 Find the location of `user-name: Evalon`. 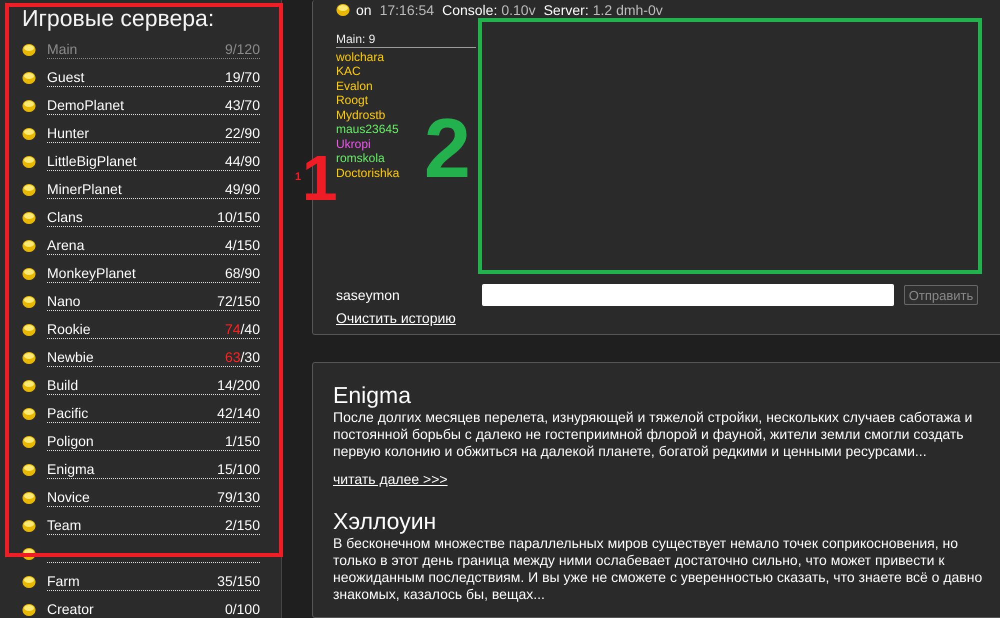

user-name: Evalon is located at coordinates (355, 85).